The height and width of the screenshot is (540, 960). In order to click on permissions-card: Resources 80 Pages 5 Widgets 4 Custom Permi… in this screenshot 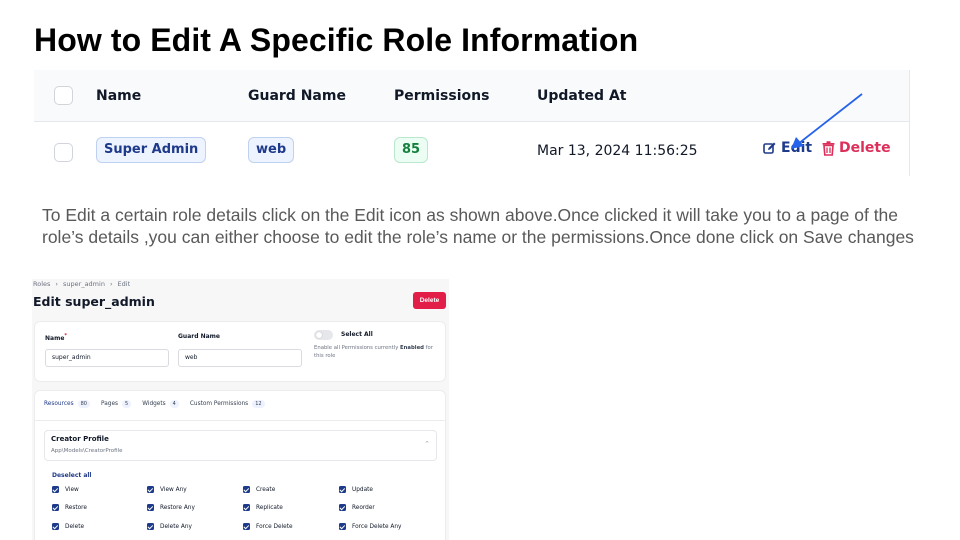, I will do `click(240, 465)`.